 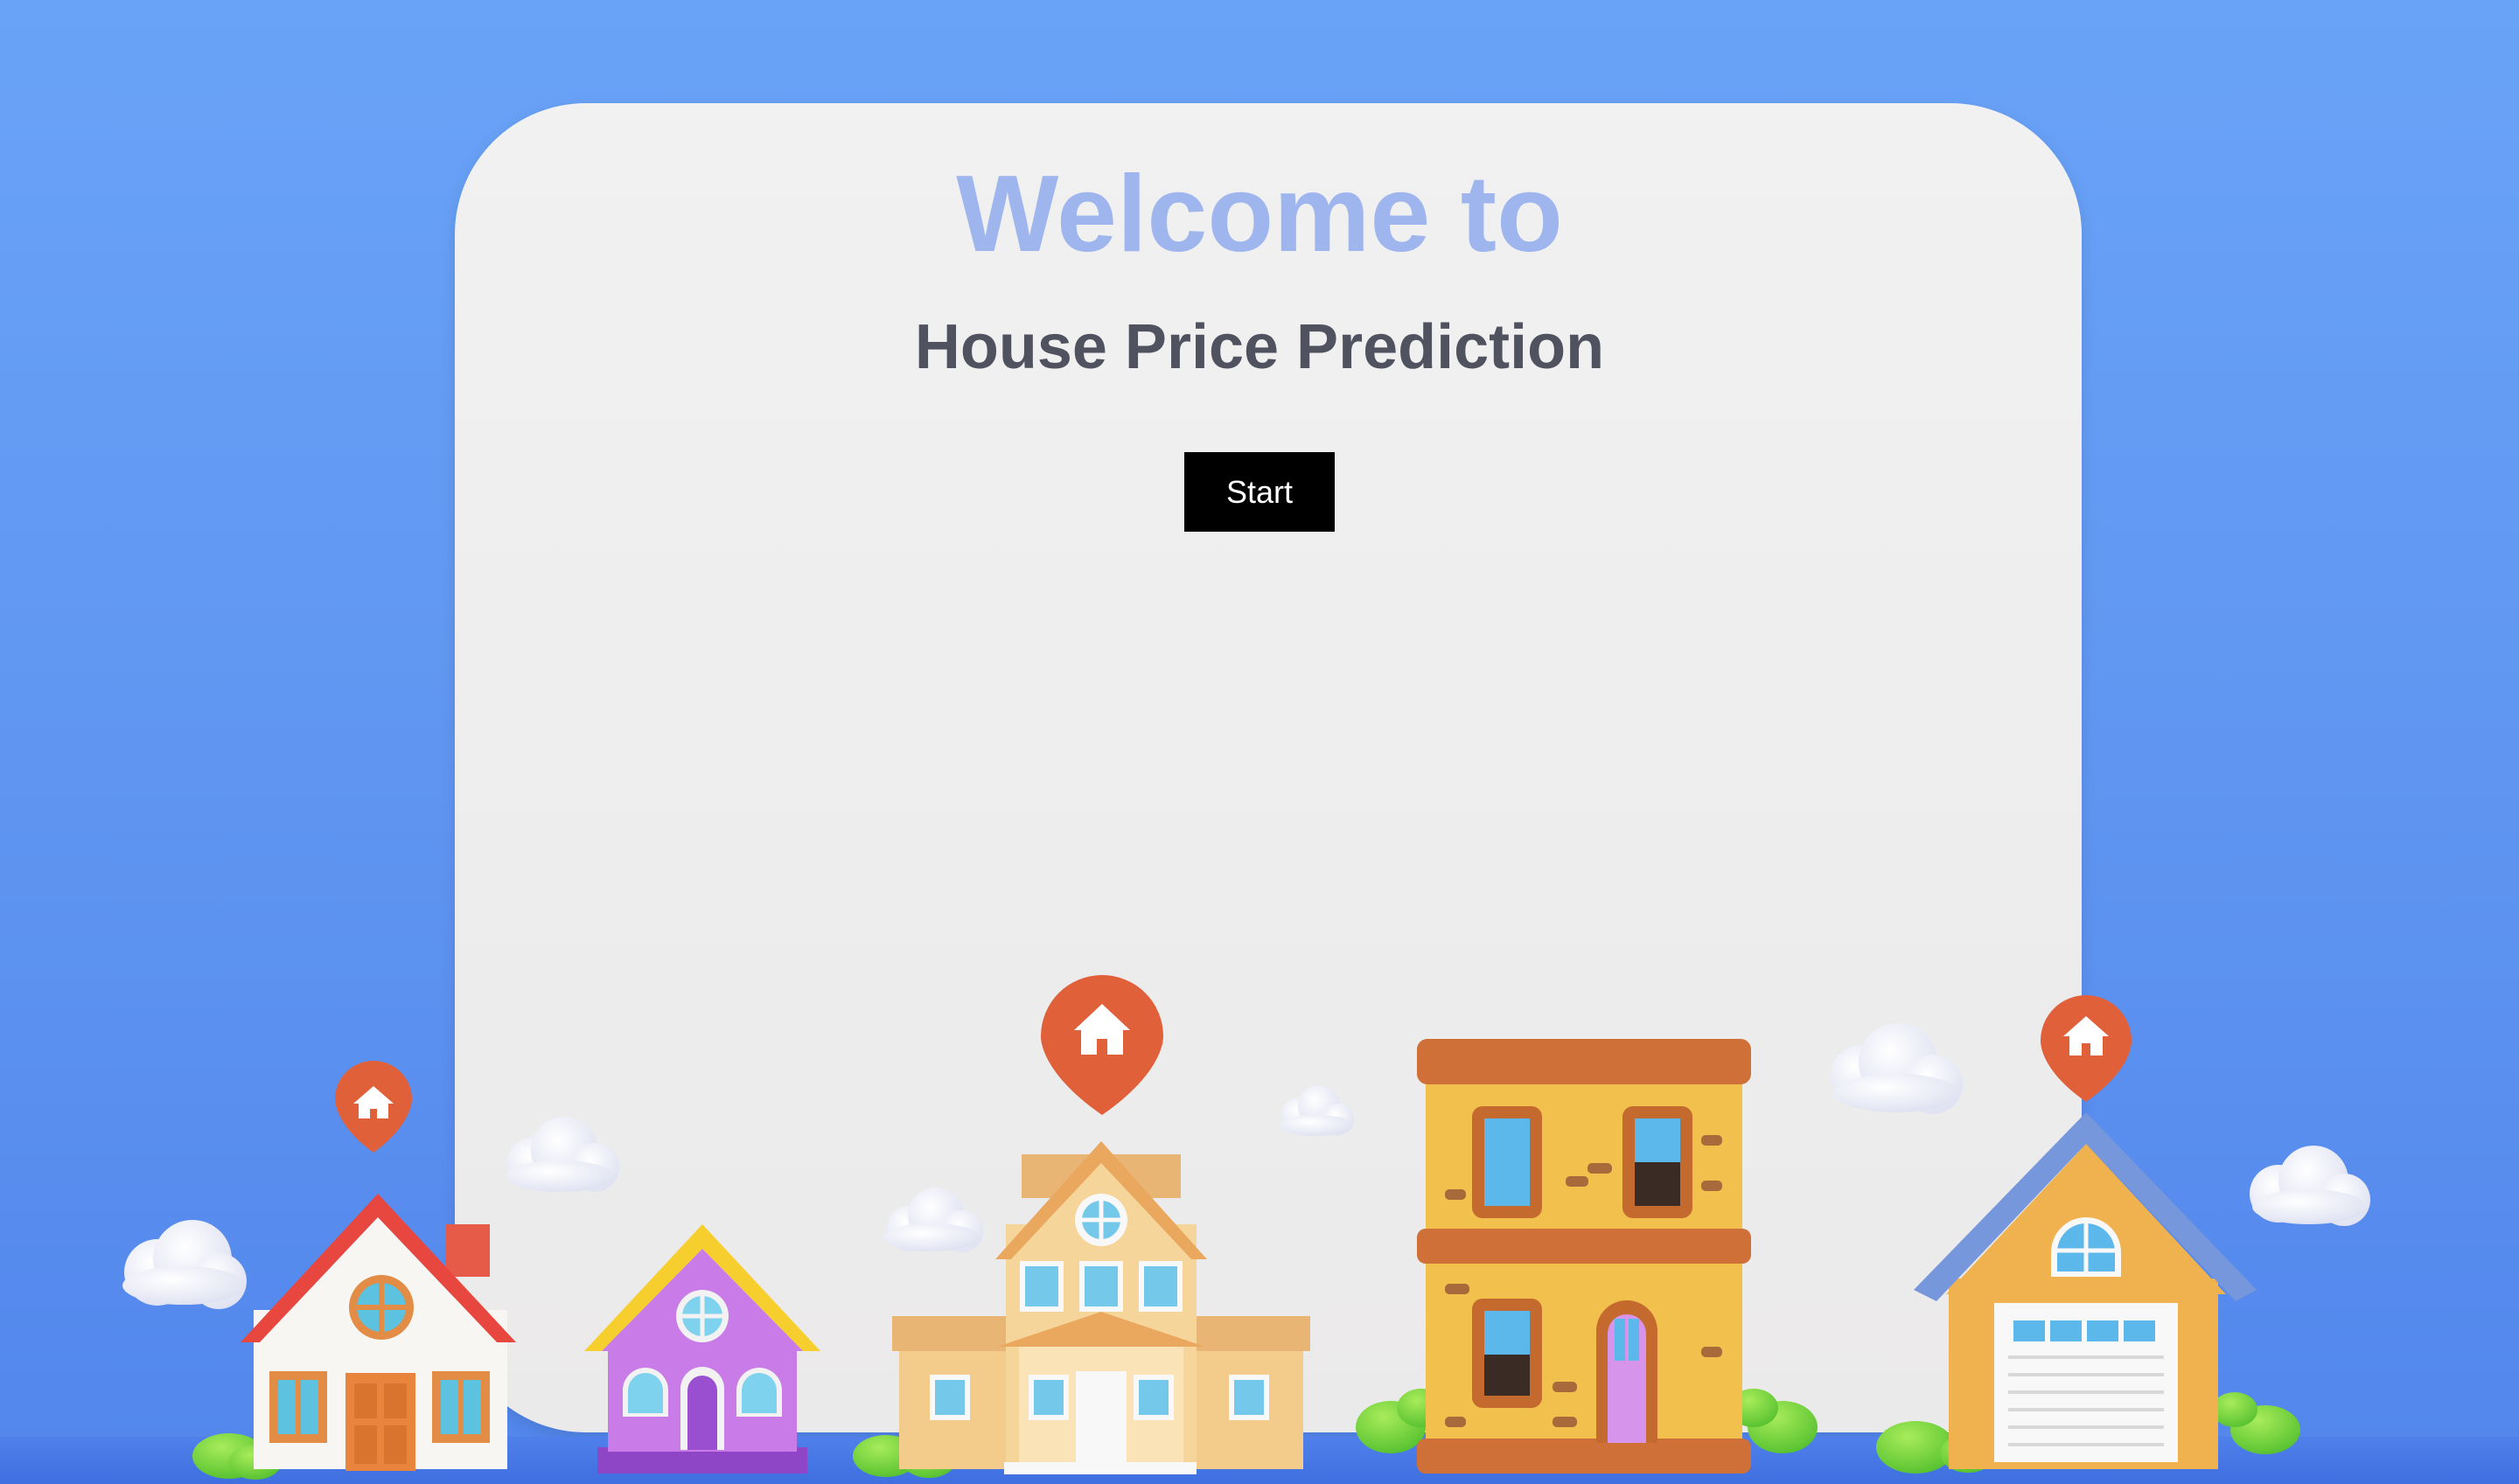 I want to click on beige-mansion, so click(x=1101, y=1307).